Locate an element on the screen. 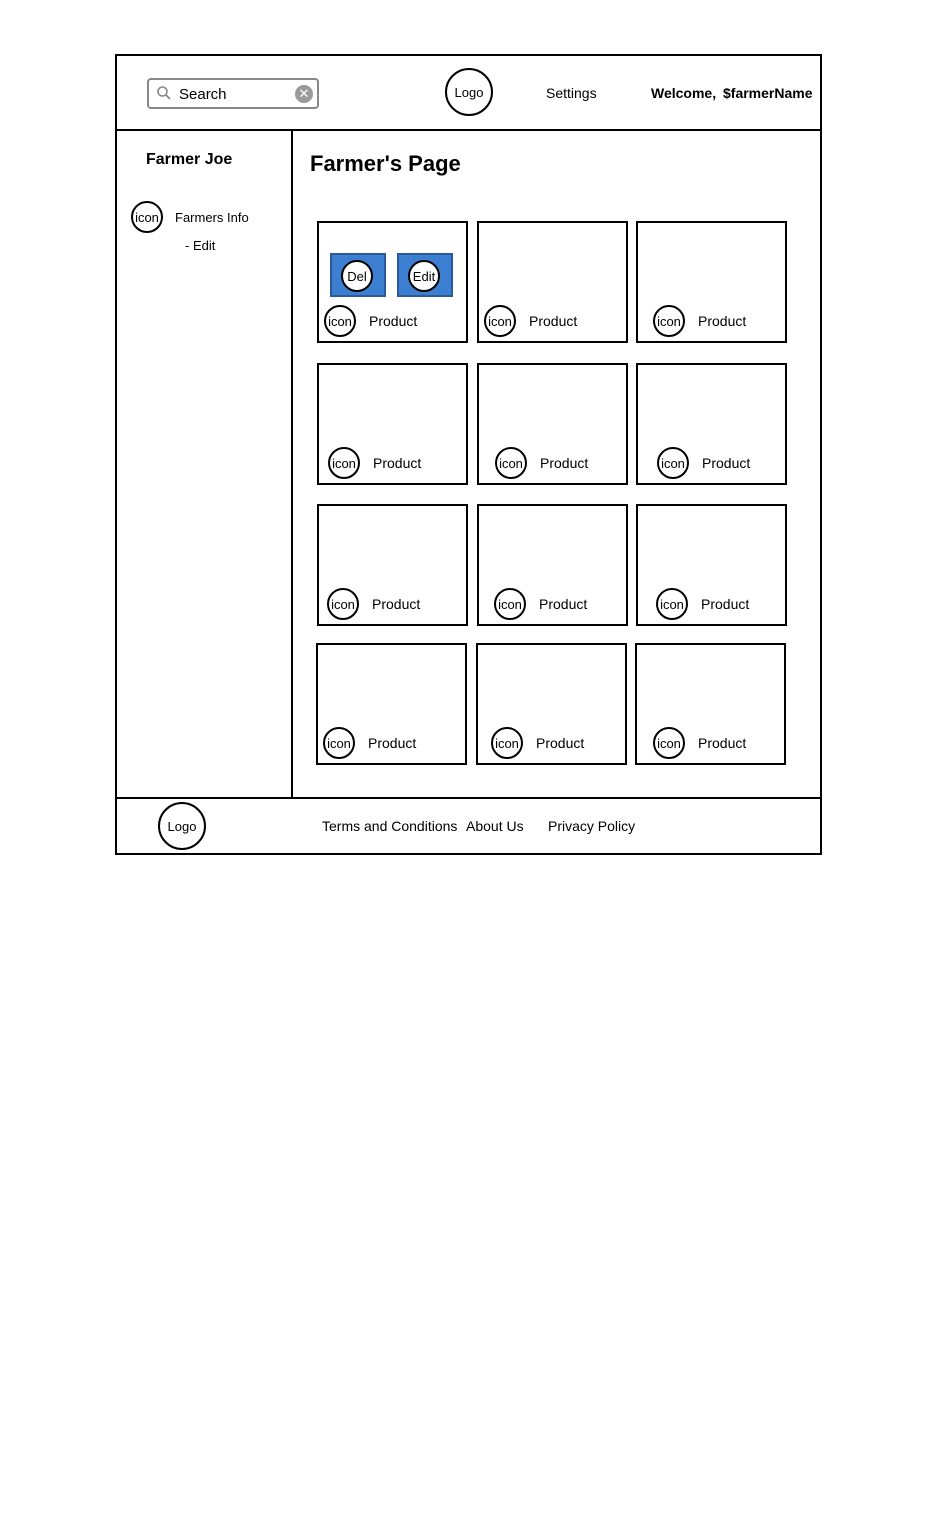 This screenshot has height=1523, width=949. footer-logo: Logo is located at coordinates (182, 826).